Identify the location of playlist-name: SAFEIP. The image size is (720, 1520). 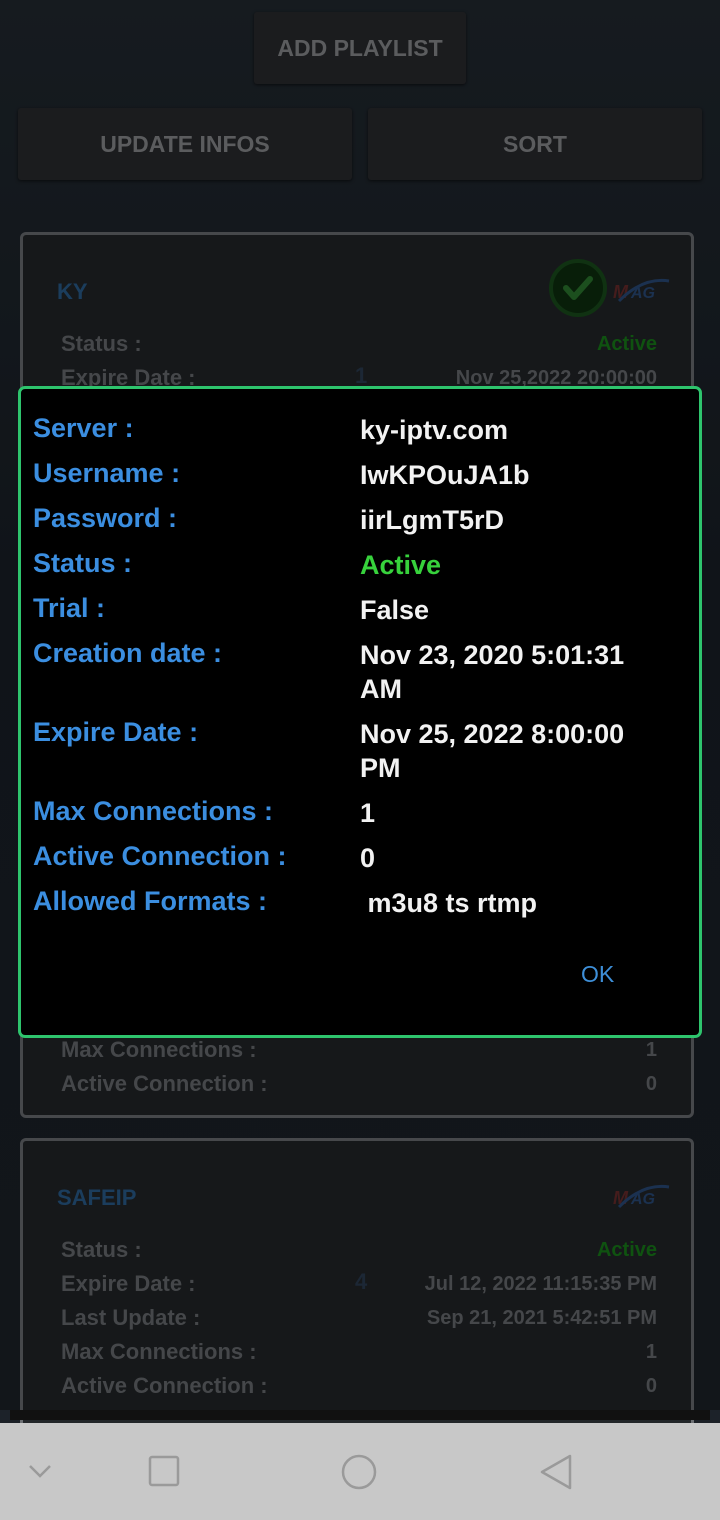
(97, 1197).